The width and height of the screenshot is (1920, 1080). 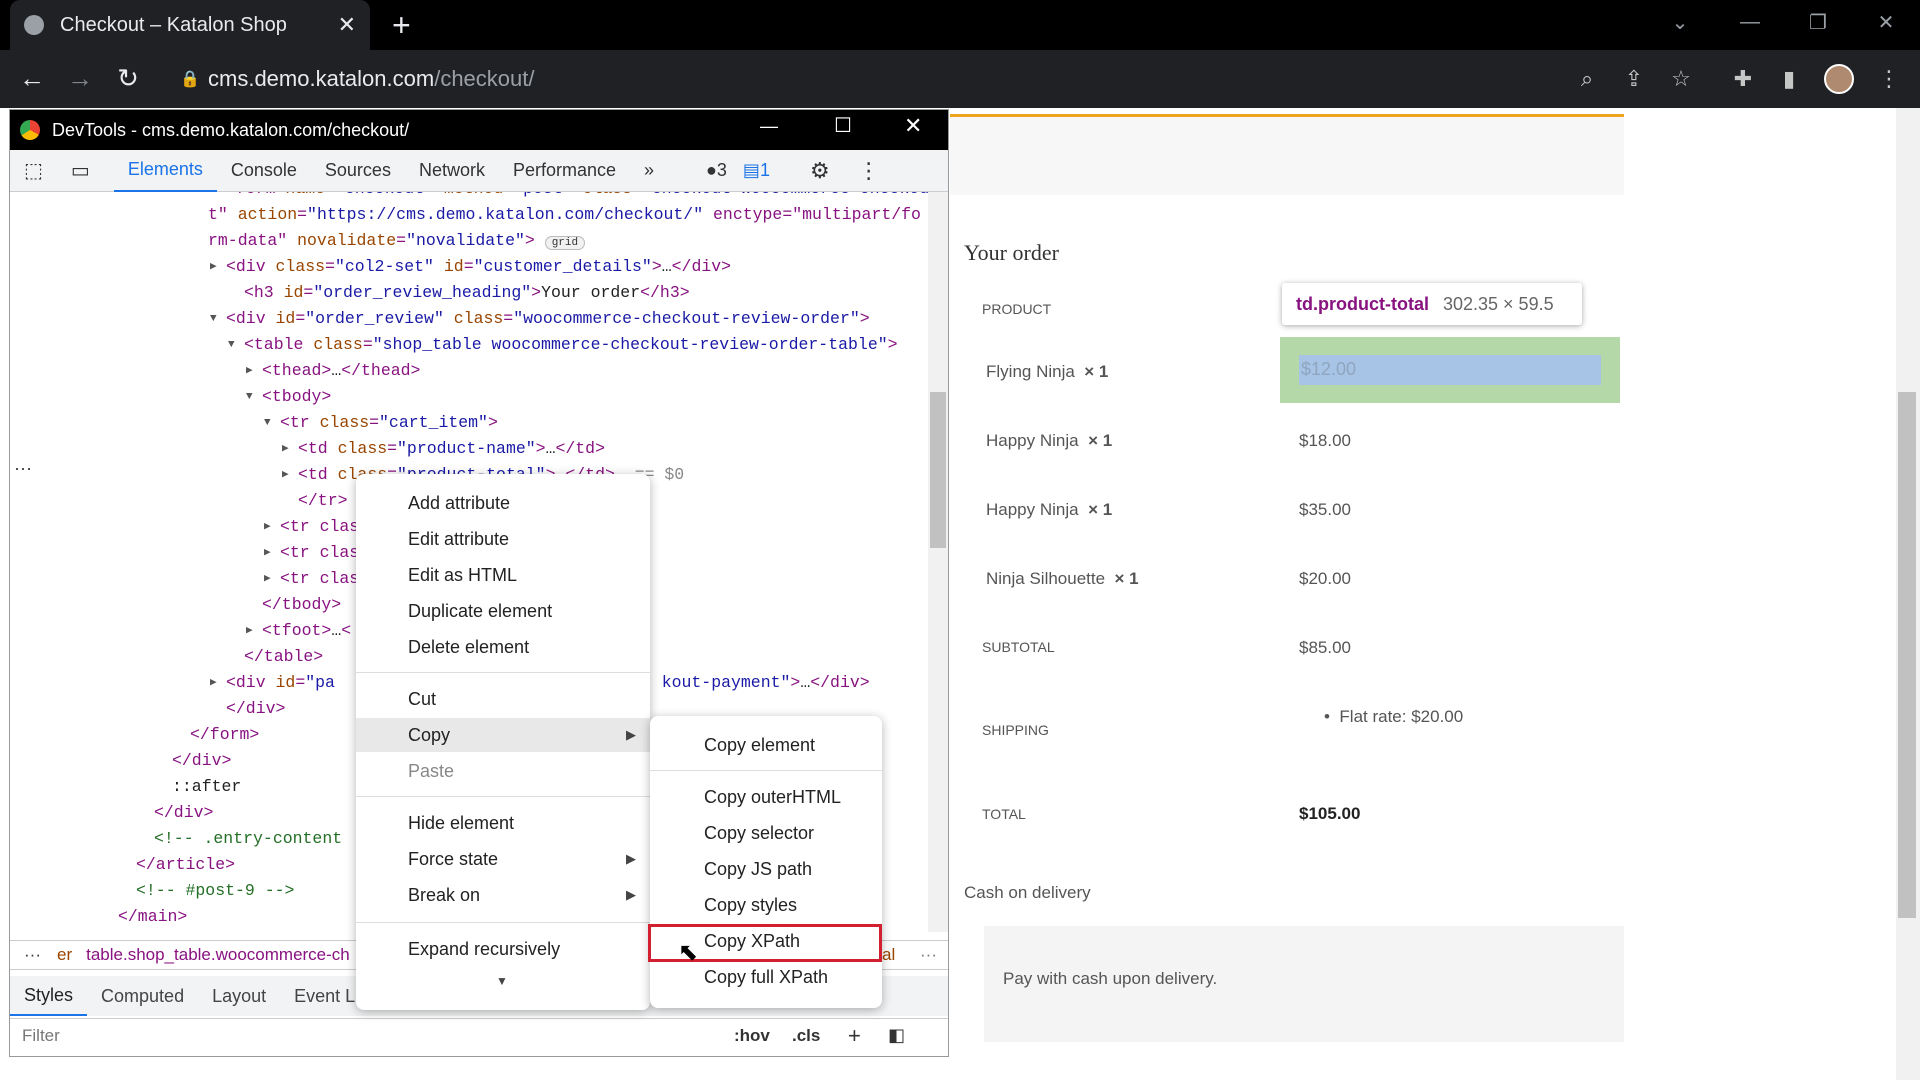 I want to click on product-price: $20.00, so click(x=1325, y=578).